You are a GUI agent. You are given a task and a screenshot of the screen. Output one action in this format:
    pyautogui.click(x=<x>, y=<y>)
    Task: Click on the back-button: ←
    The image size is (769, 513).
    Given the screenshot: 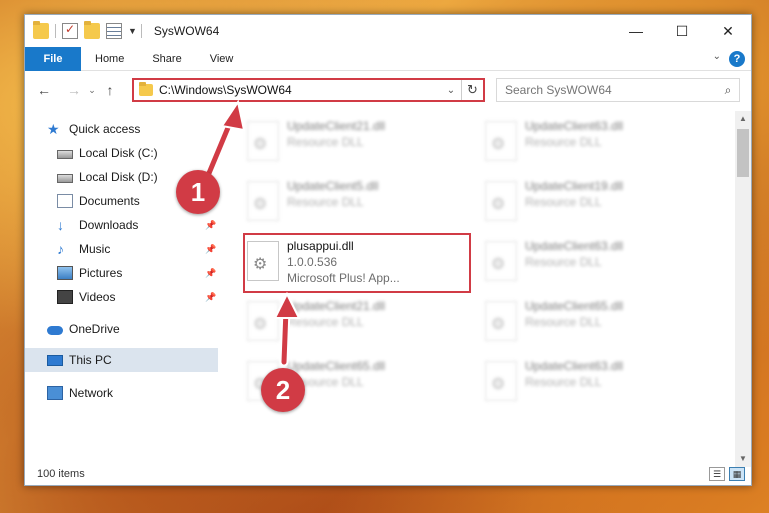 What is the action you would take?
    pyautogui.click(x=44, y=90)
    